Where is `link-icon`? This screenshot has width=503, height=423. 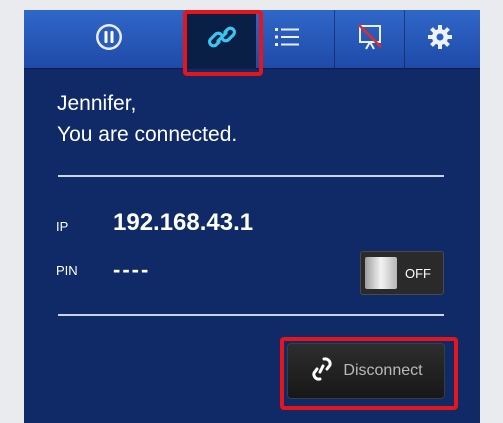
link-icon is located at coordinates (222, 39).